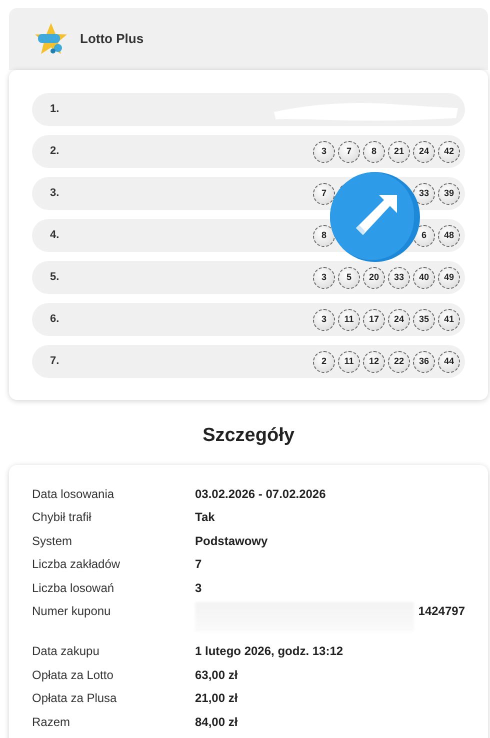 This screenshot has height=738, width=490. Describe the element at coordinates (205, 517) in the screenshot. I see `detail-value: Tak` at that location.